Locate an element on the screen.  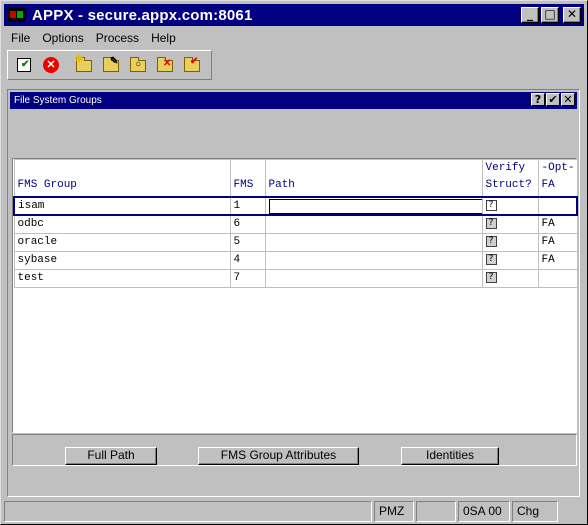
window-title: APPX - secure.appx.com:8061 is located at coordinates (142, 15).